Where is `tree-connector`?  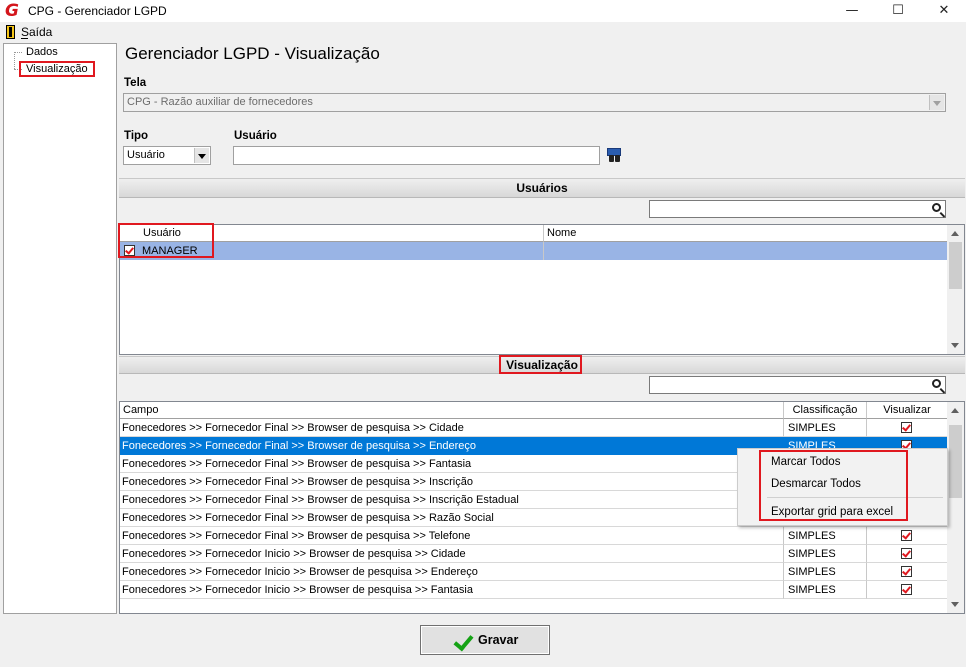
tree-connector is located at coordinates (15, 60).